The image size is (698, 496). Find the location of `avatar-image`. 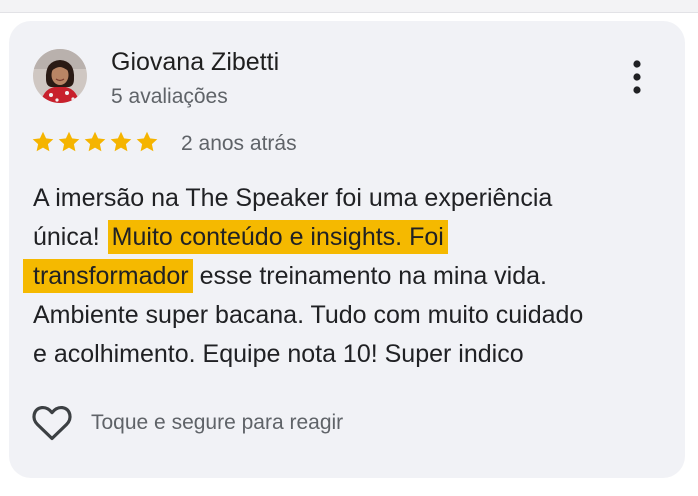

avatar-image is located at coordinates (60, 76).